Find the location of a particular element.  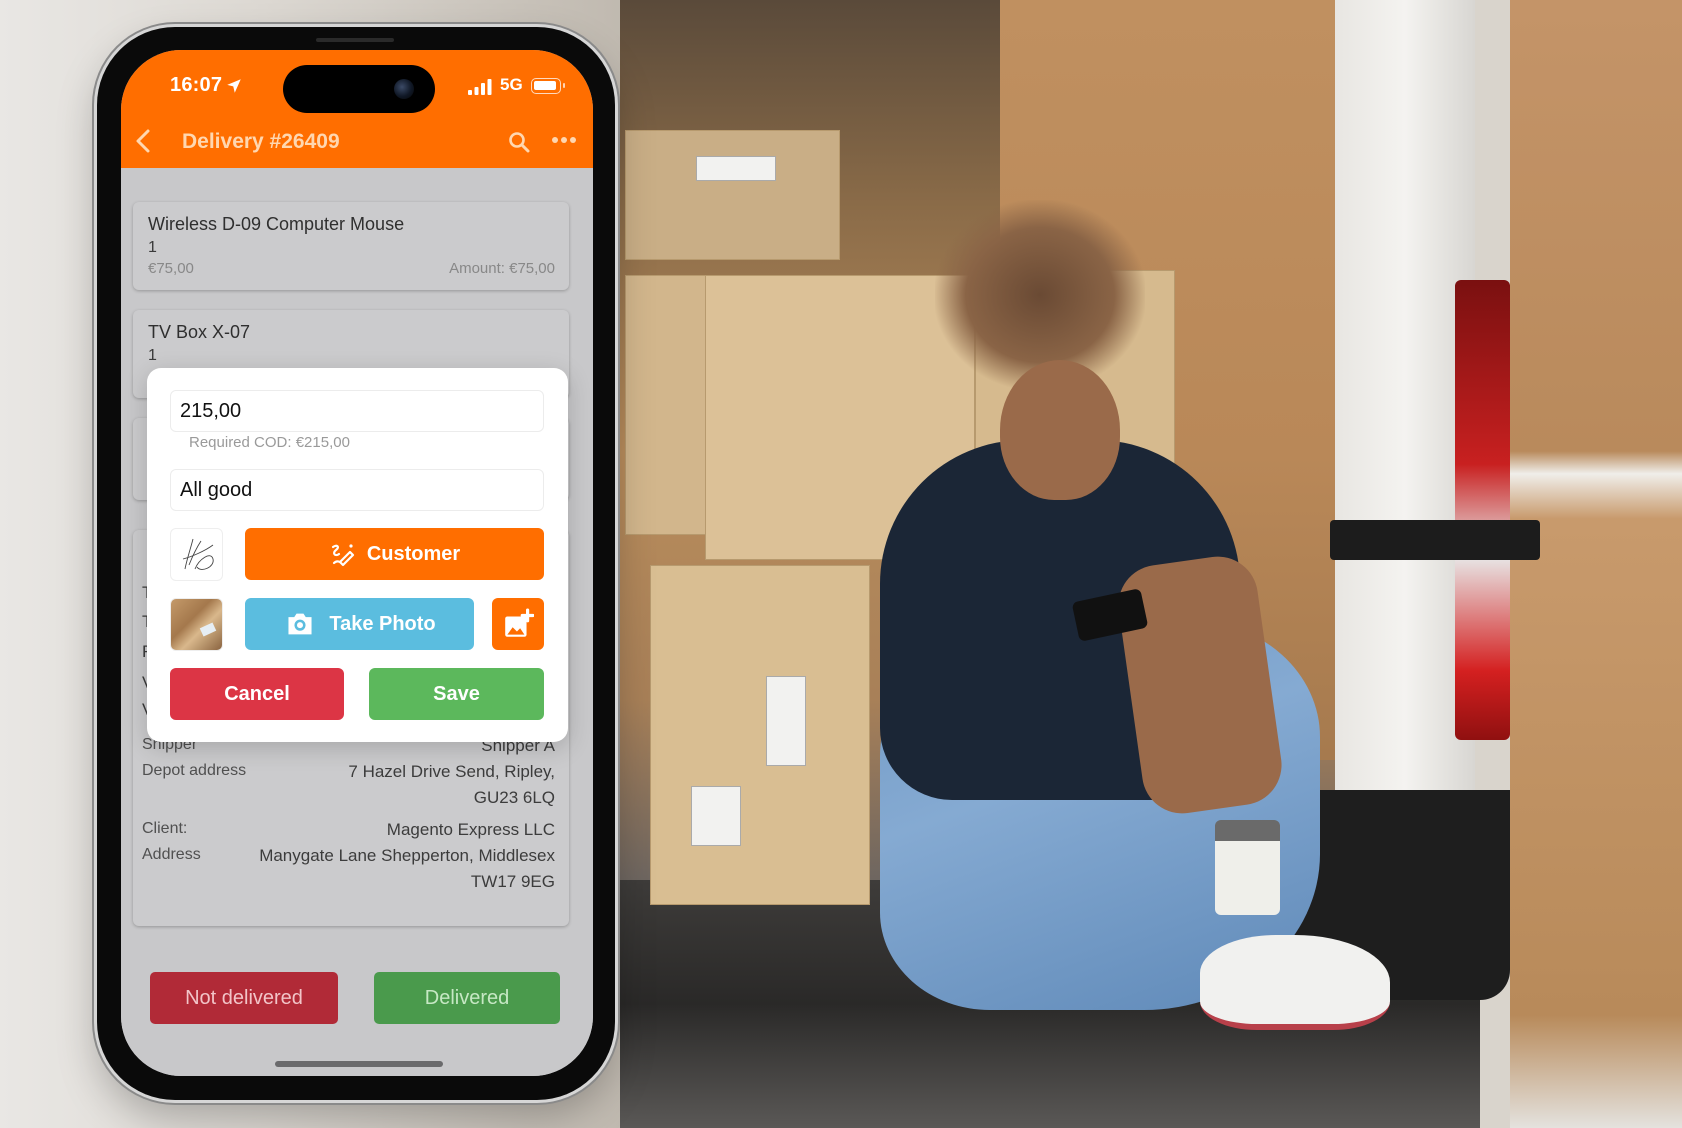

app-header: 16:07 5G Delivery #26409 is located at coordinates (357, 109).